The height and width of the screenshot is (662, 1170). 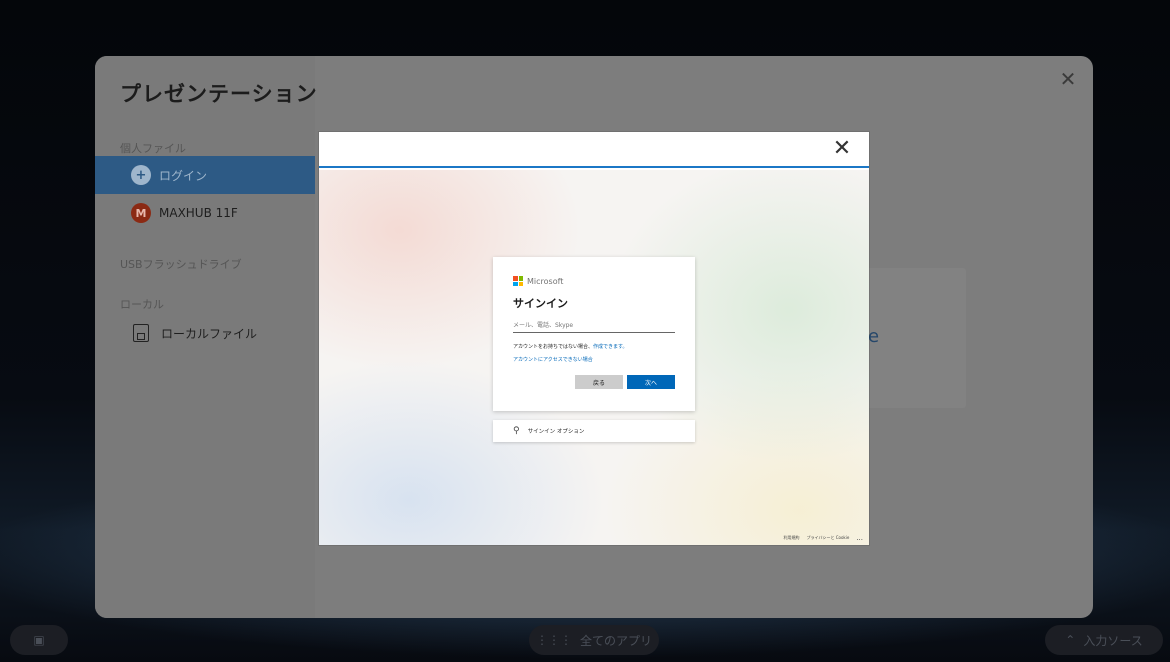 What do you see at coordinates (594, 150) in the screenshot?
I see `dialog-header: ✕` at bounding box center [594, 150].